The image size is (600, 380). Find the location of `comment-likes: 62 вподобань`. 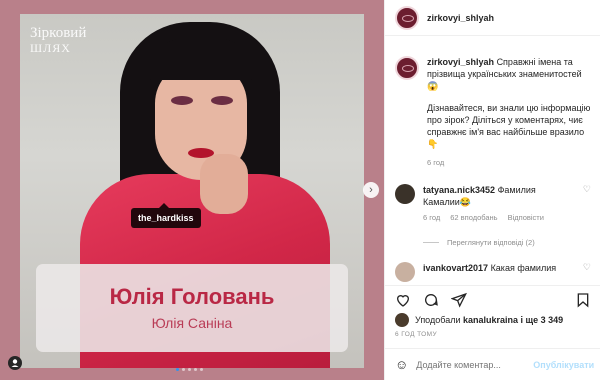

comment-likes: 62 вподобань is located at coordinates (473, 218).